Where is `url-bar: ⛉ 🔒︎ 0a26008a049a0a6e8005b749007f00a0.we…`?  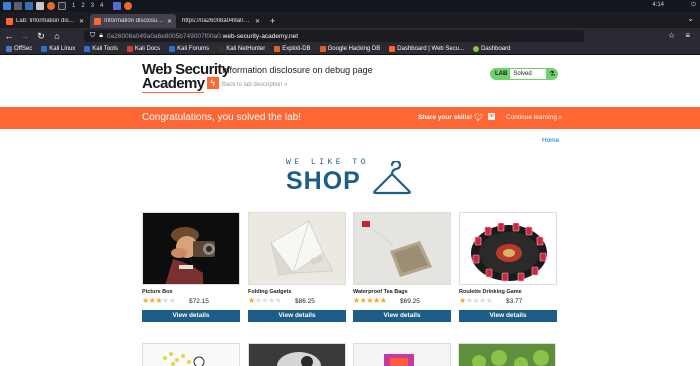
url-bar: ⛉ 🔒︎ 0a26008a049a0a6e8005b749007f00a0.we… is located at coordinates (334, 36).